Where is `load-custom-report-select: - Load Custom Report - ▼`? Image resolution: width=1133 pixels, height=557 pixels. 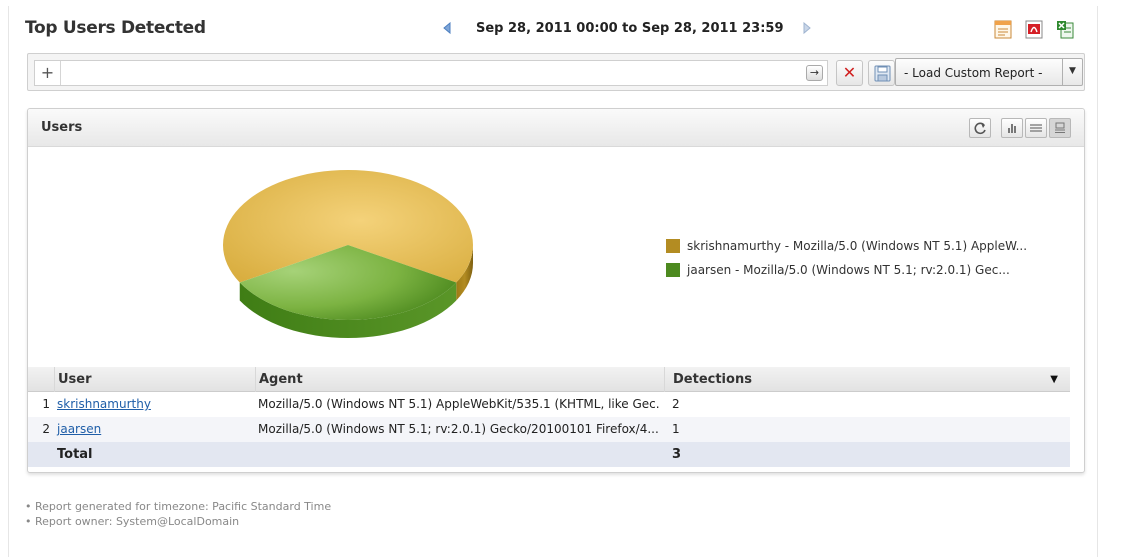
load-custom-report-select: - Load Custom Report - ▼ is located at coordinates (989, 72).